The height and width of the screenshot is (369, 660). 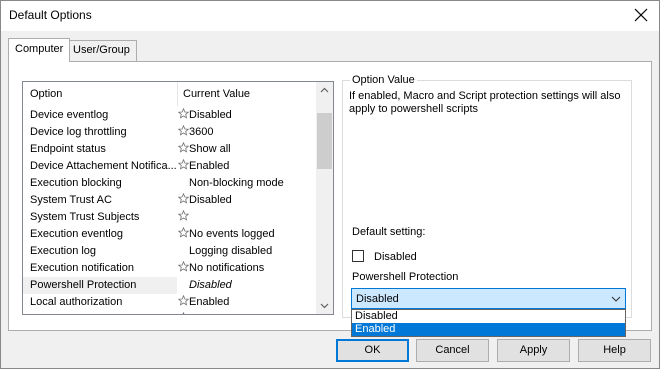 I want to click on list-item-option: Device log throttling, so click(x=78, y=132).